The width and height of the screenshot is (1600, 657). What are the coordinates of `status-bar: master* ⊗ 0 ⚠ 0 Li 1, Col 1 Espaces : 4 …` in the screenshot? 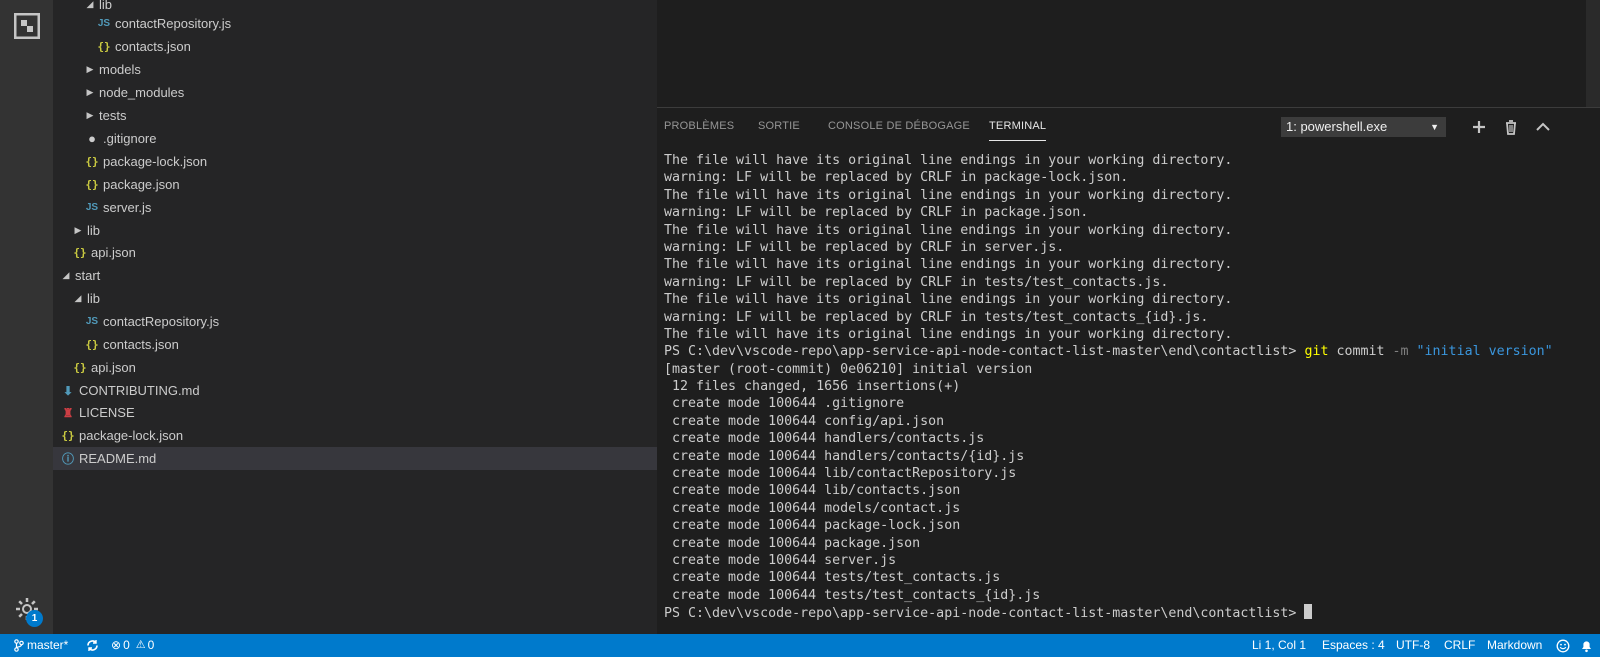 It's located at (800, 645).